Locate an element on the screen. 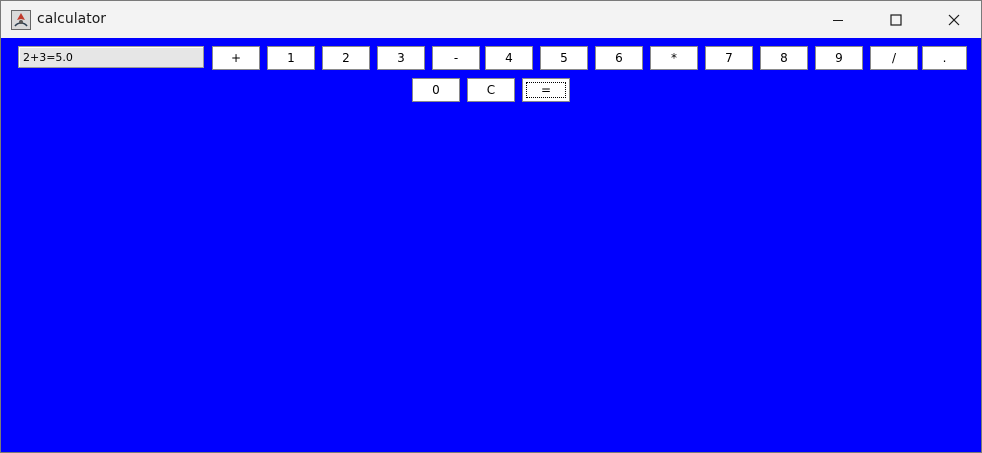 This screenshot has width=982, height=453. maximize-button is located at coordinates (896, 19).